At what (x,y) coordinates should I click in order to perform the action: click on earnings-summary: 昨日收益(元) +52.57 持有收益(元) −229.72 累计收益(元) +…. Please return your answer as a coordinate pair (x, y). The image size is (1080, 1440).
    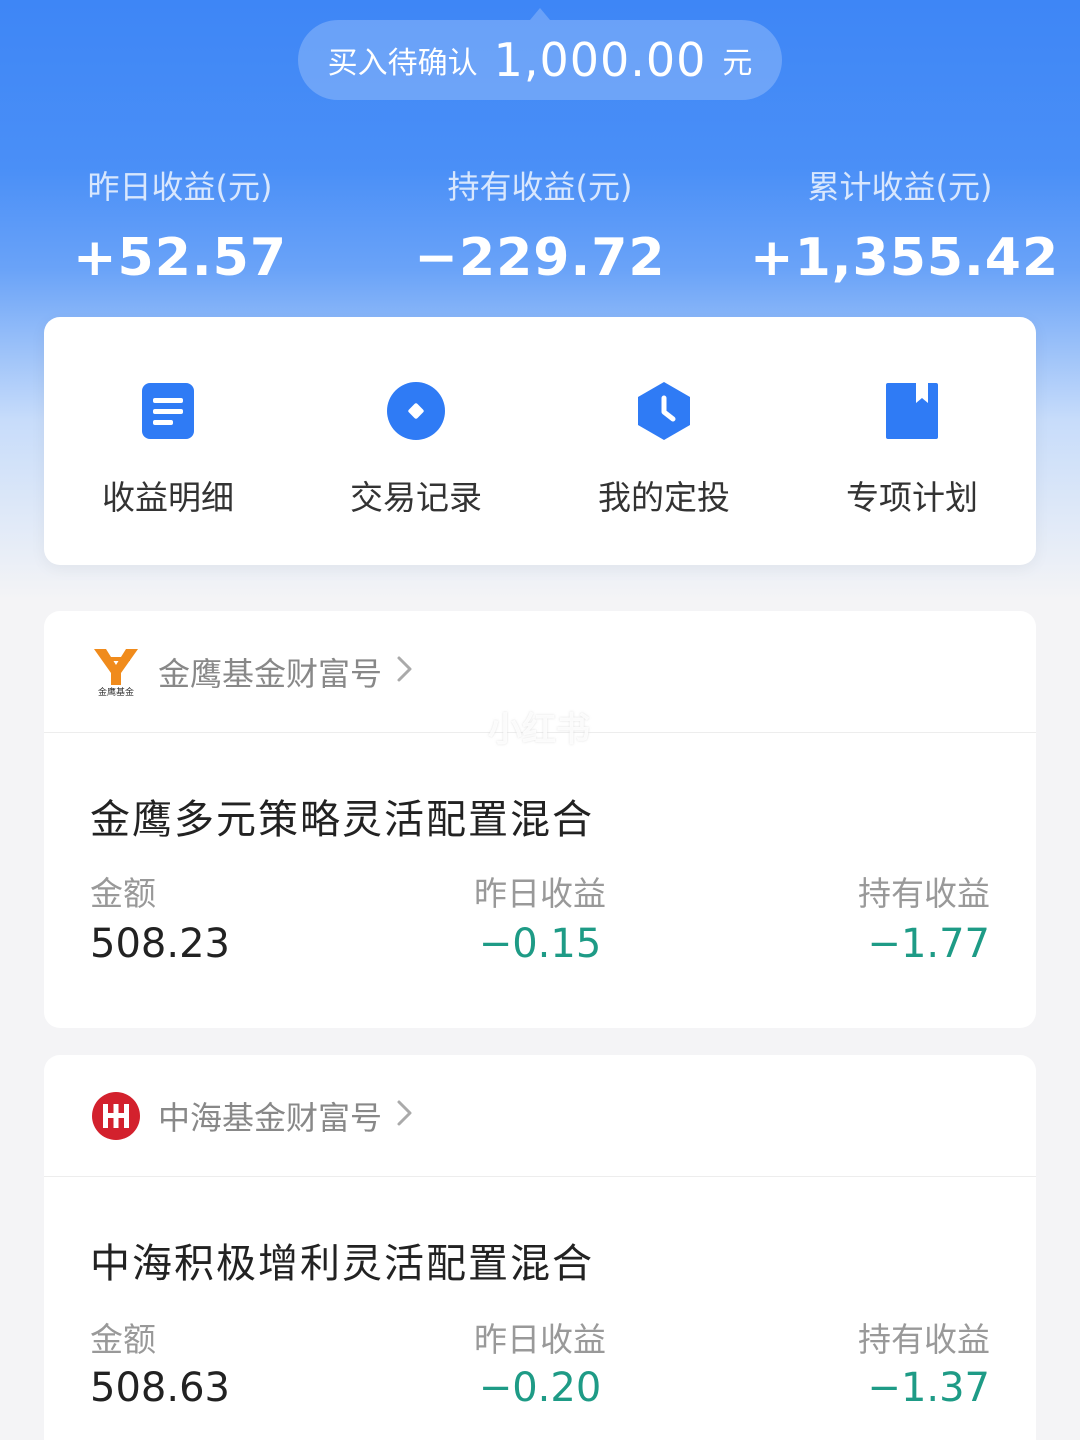
    Looking at the image, I should click on (540, 227).